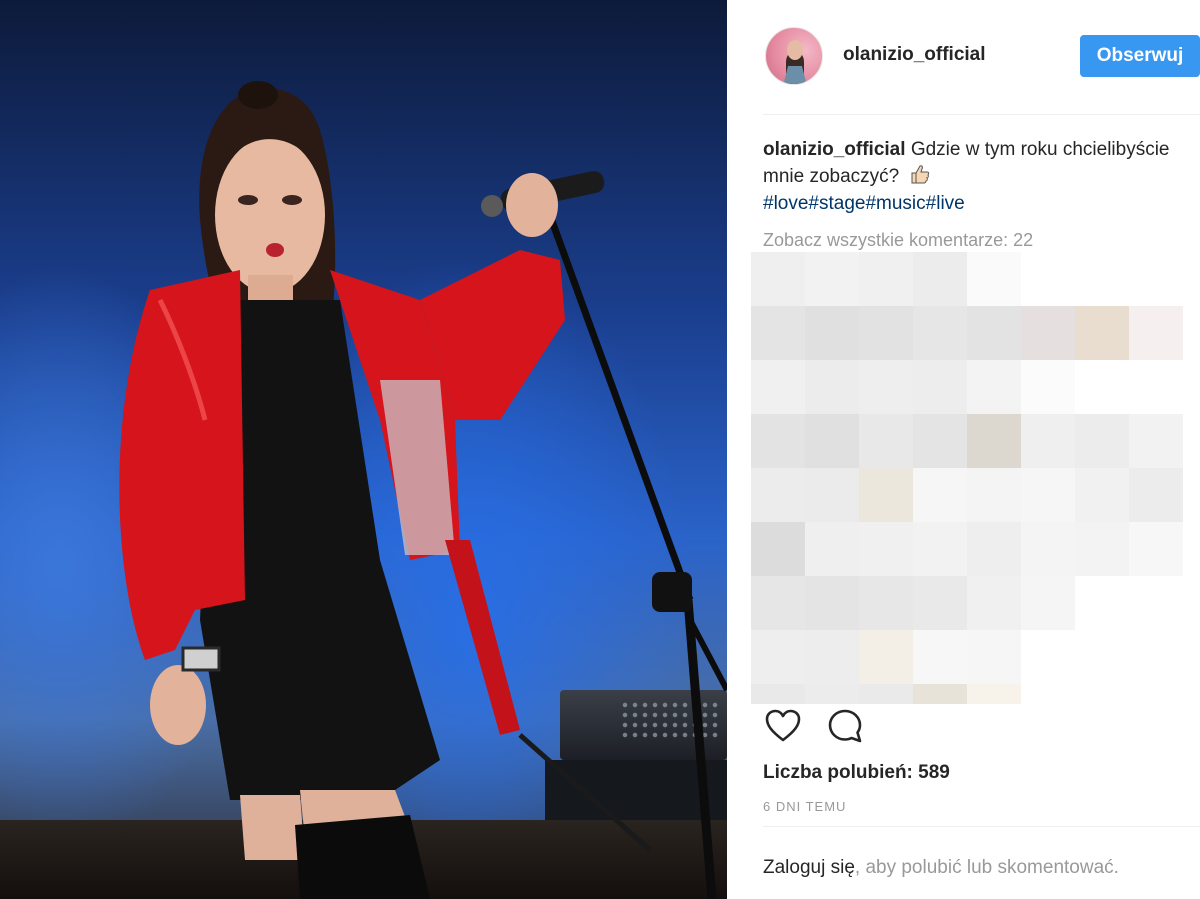  I want to click on login-link: Zaloguj się, so click(809, 867).